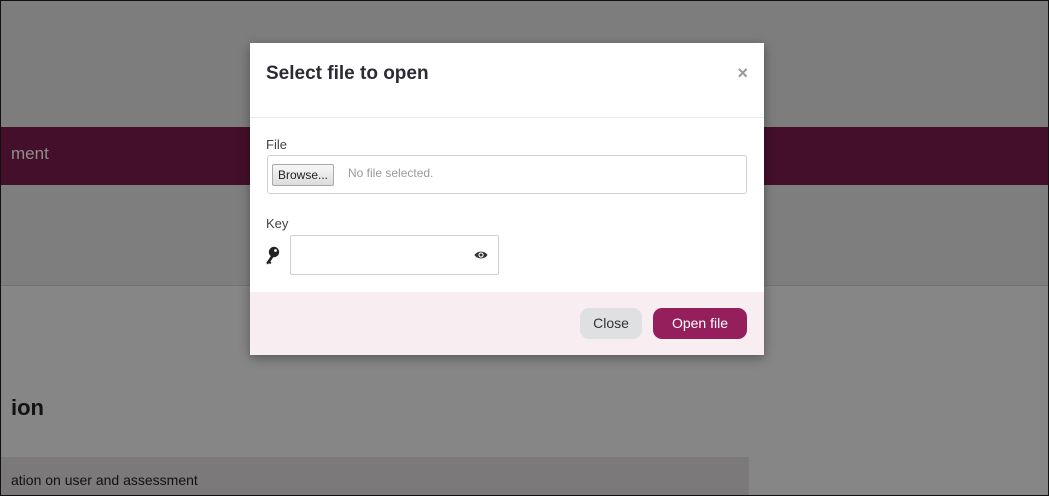 The image size is (1049, 496). Describe the element at coordinates (347, 73) in the screenshot. I see `dialog-title: Select file to open` at that location.